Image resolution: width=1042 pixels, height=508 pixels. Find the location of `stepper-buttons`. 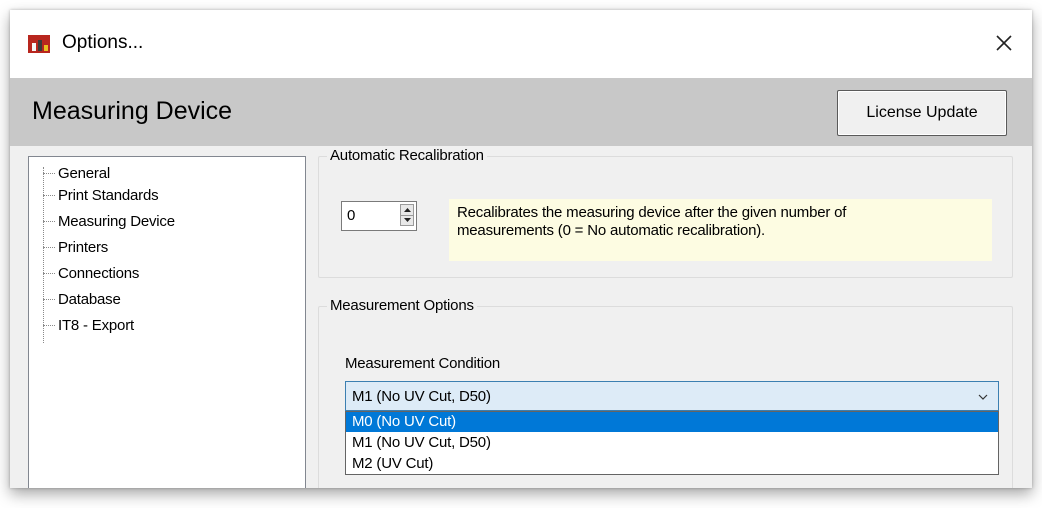

stepper-buttons is located at coordinates (407, 215).